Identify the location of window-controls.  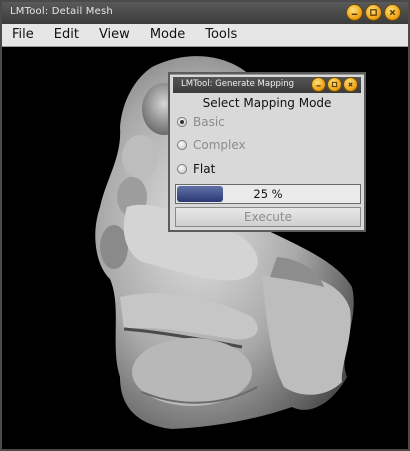
(373, 12).